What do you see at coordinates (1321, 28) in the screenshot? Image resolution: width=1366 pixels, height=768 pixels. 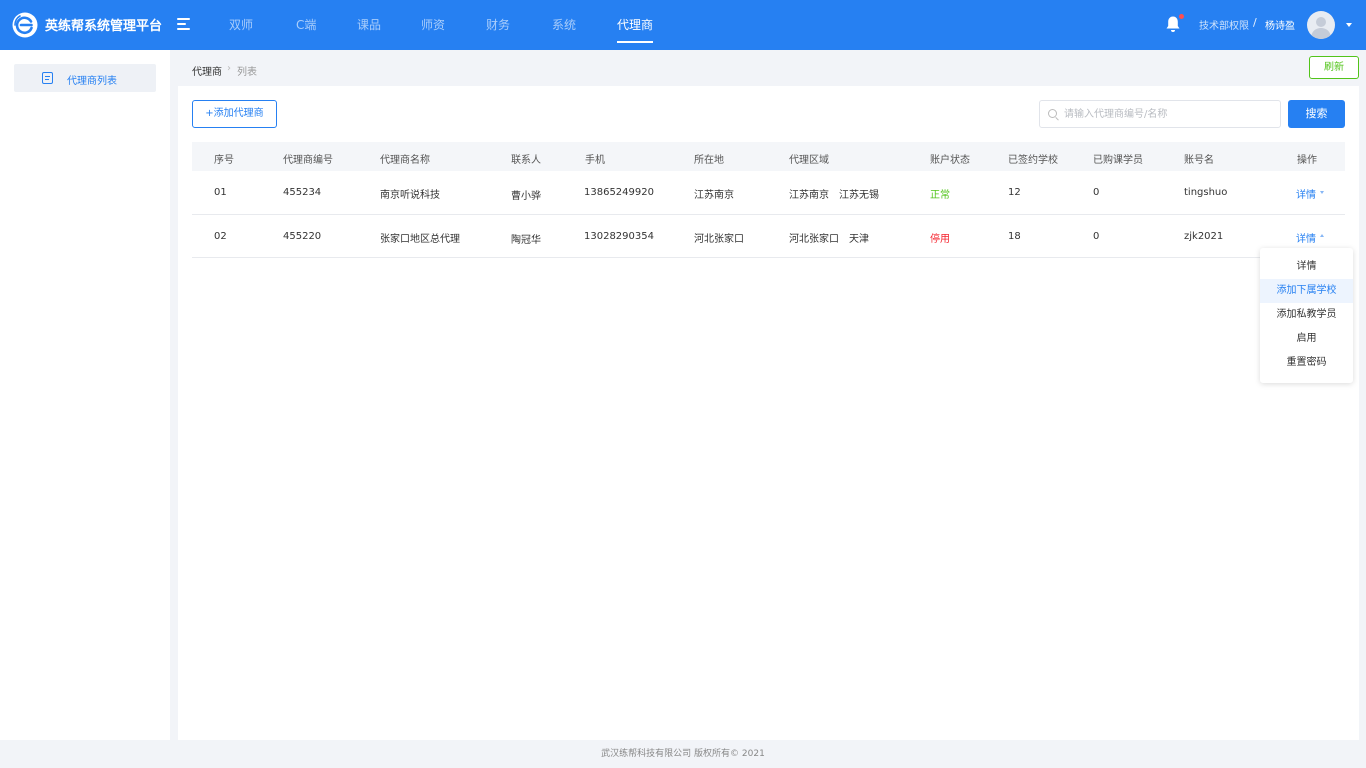 I see `avatar-person-icon` at bounding box center [1321, 28].